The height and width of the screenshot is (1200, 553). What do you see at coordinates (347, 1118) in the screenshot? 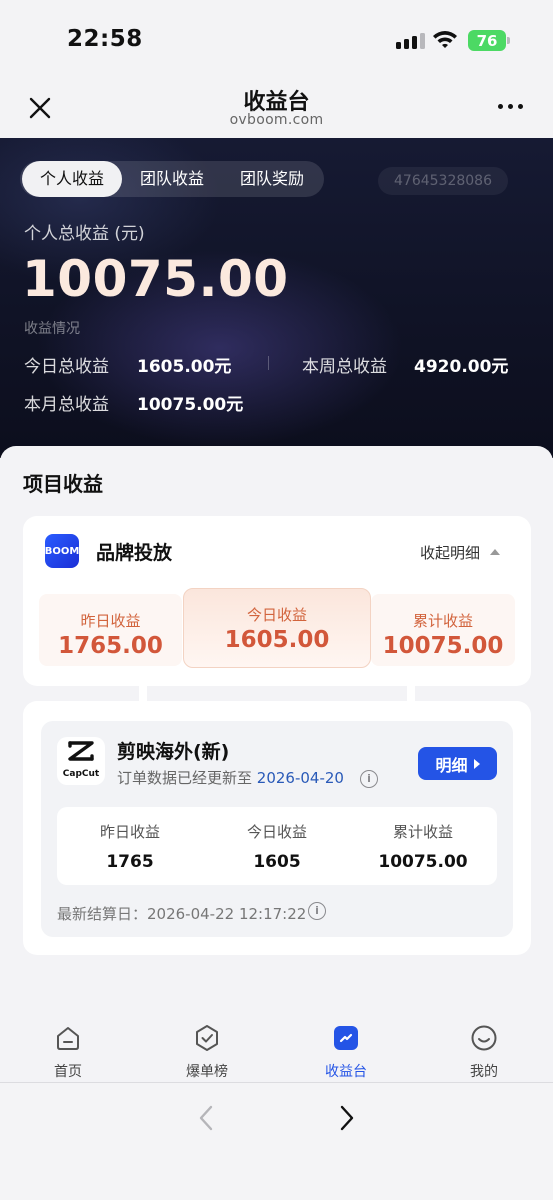
I see `chevron-right-icon` at bounding box center [347, 1118].